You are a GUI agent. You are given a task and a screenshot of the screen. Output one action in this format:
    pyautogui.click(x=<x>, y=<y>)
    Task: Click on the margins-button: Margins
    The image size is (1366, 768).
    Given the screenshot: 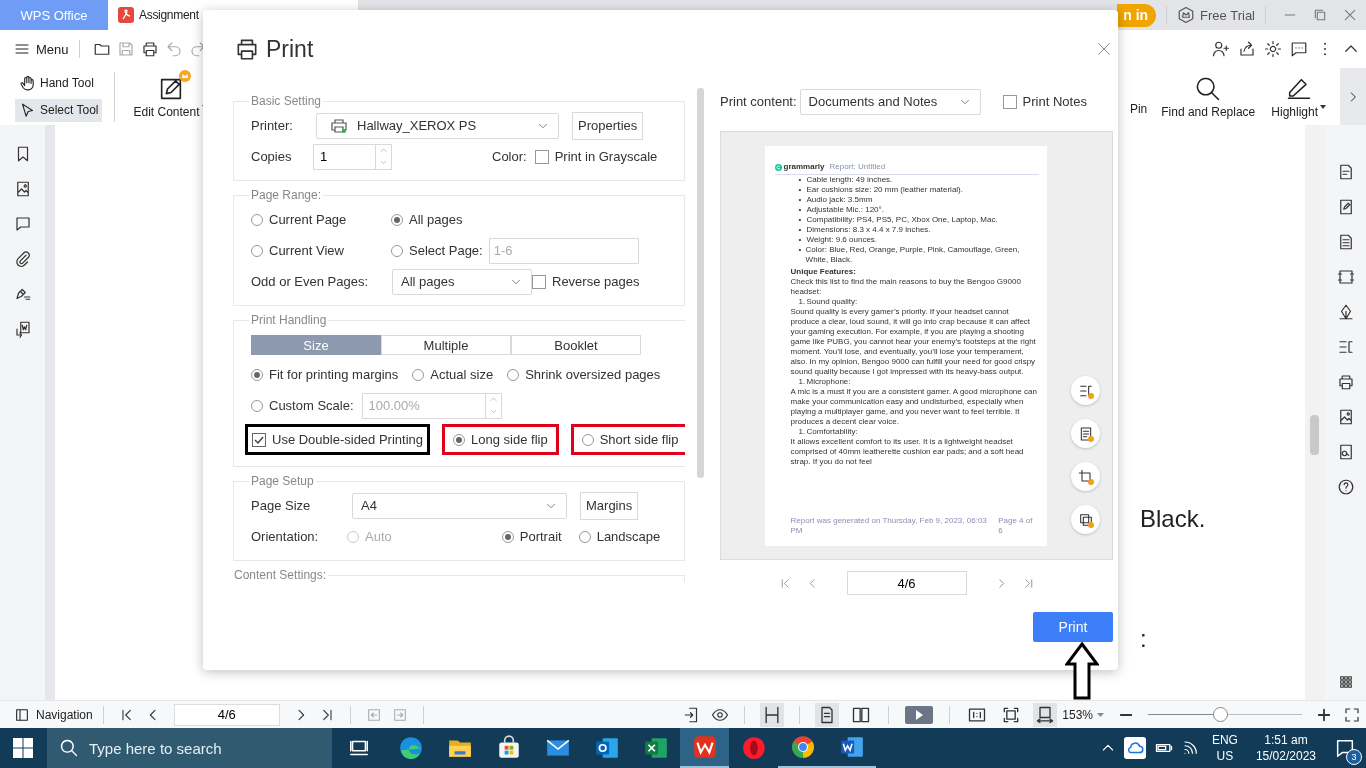 What is the action you would take?
    pyautogui.click(x=609, y=505)
    